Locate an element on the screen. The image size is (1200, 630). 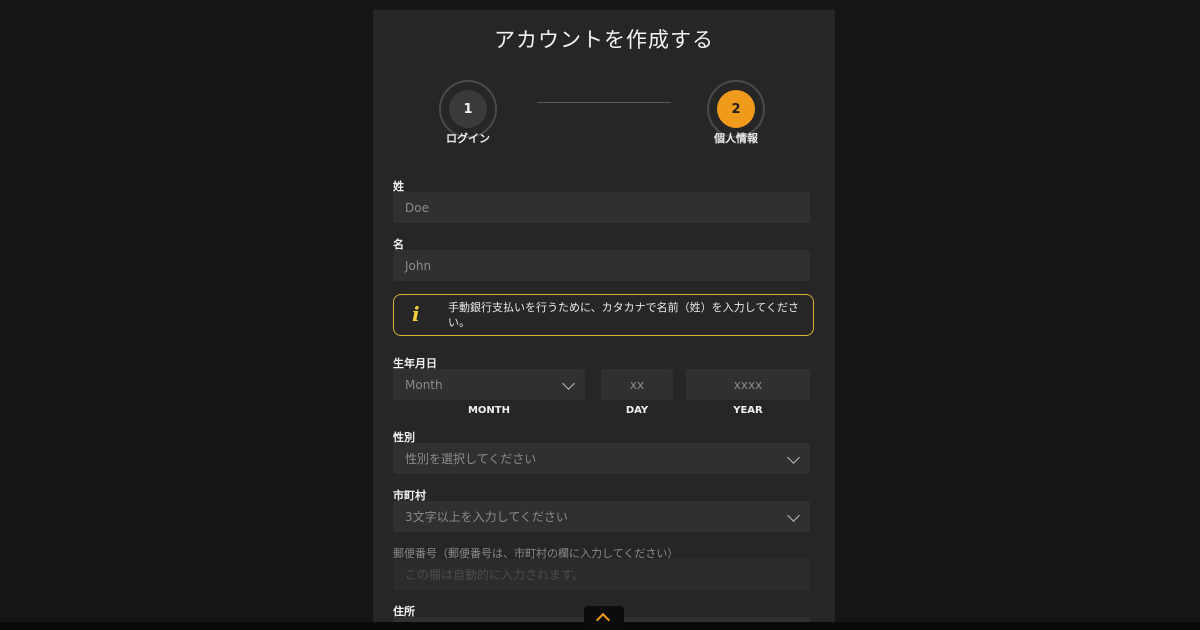
dob-month-label: MONTH is located at coordinates (488, 410).